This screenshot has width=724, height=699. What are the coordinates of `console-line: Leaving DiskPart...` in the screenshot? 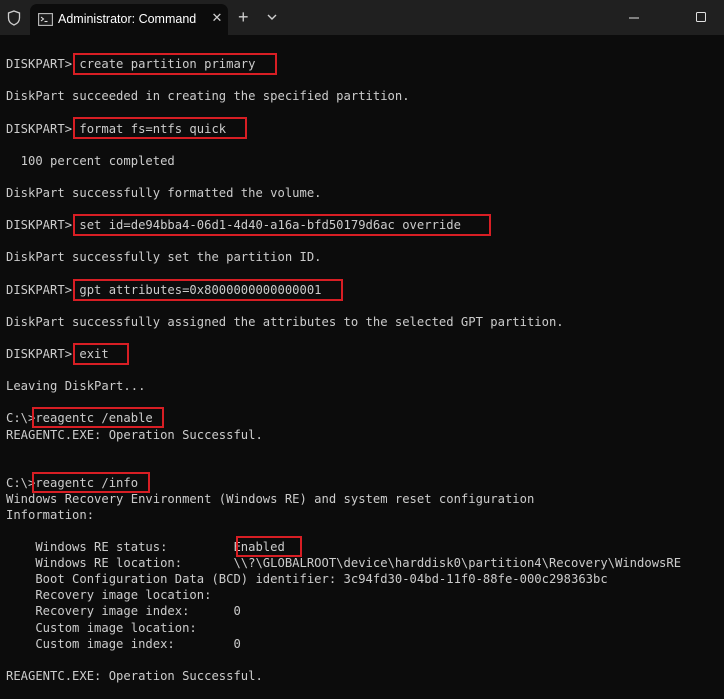 It's located at (76, 386).